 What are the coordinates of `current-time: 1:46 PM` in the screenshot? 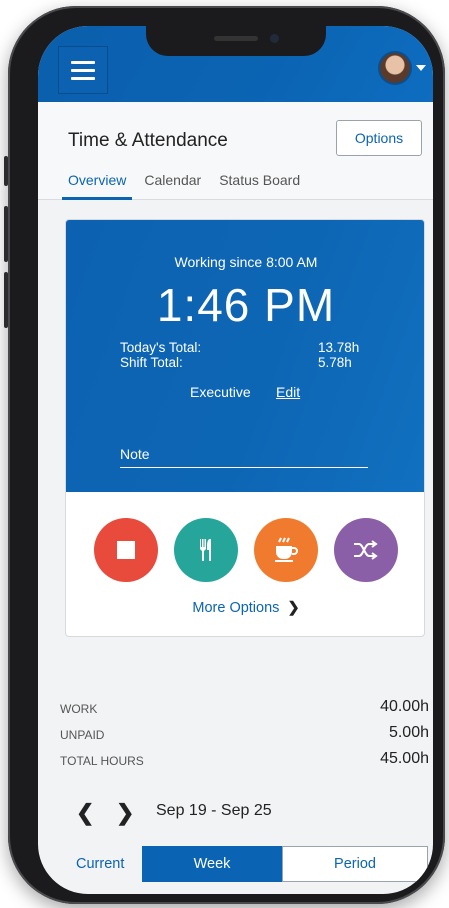 It's located at (246, 305).